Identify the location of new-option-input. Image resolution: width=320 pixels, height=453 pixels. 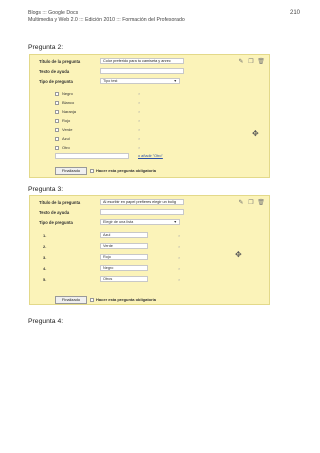
(92, 156).